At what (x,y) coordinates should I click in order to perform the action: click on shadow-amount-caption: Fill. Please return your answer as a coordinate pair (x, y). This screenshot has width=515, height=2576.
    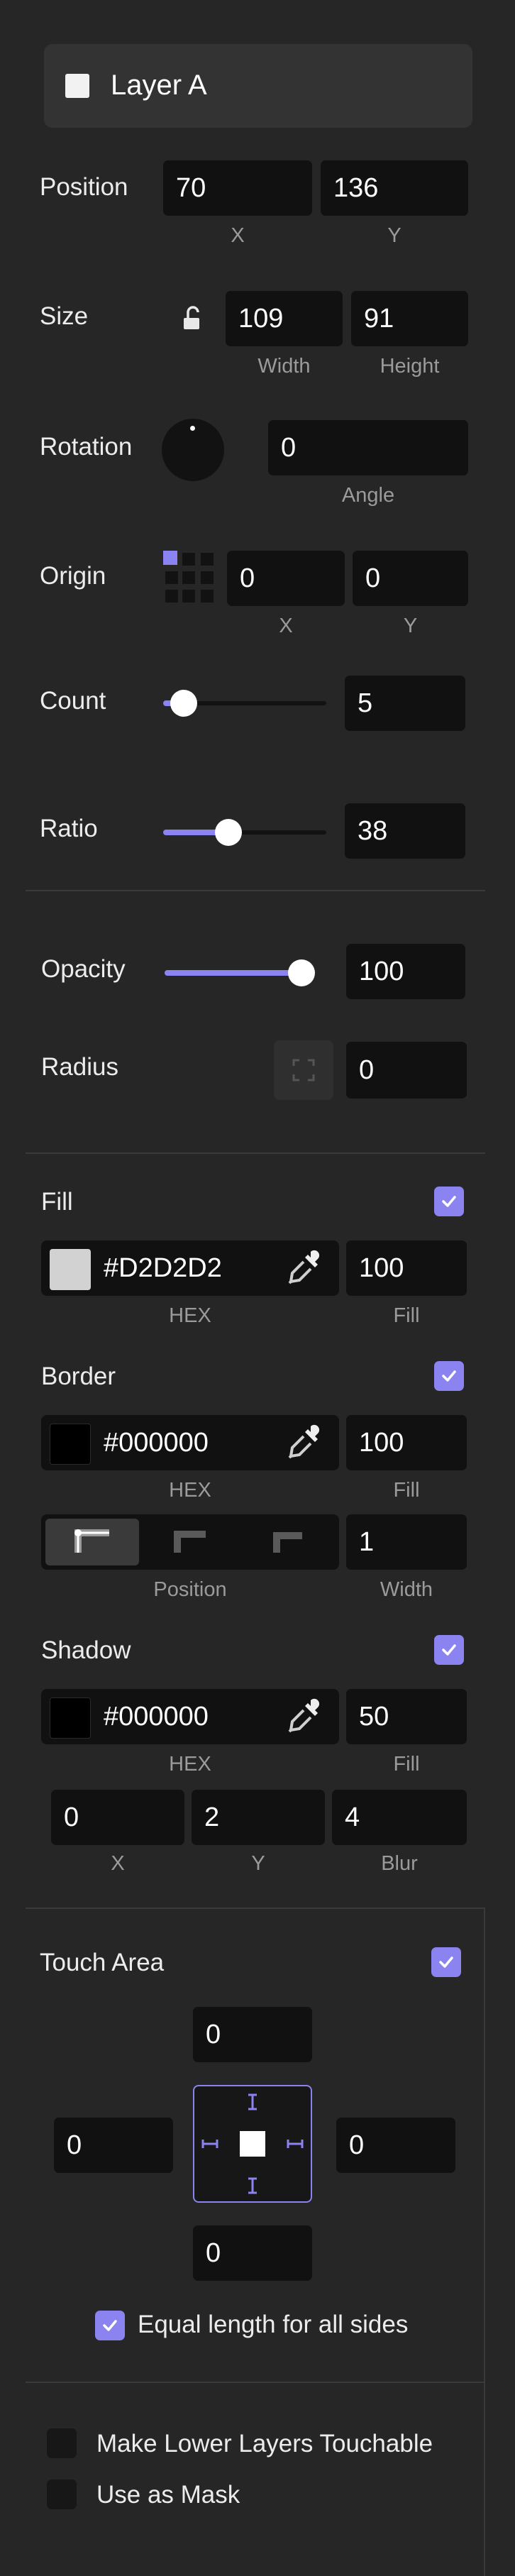
    Looking at the image, I should click on (406, 1764).